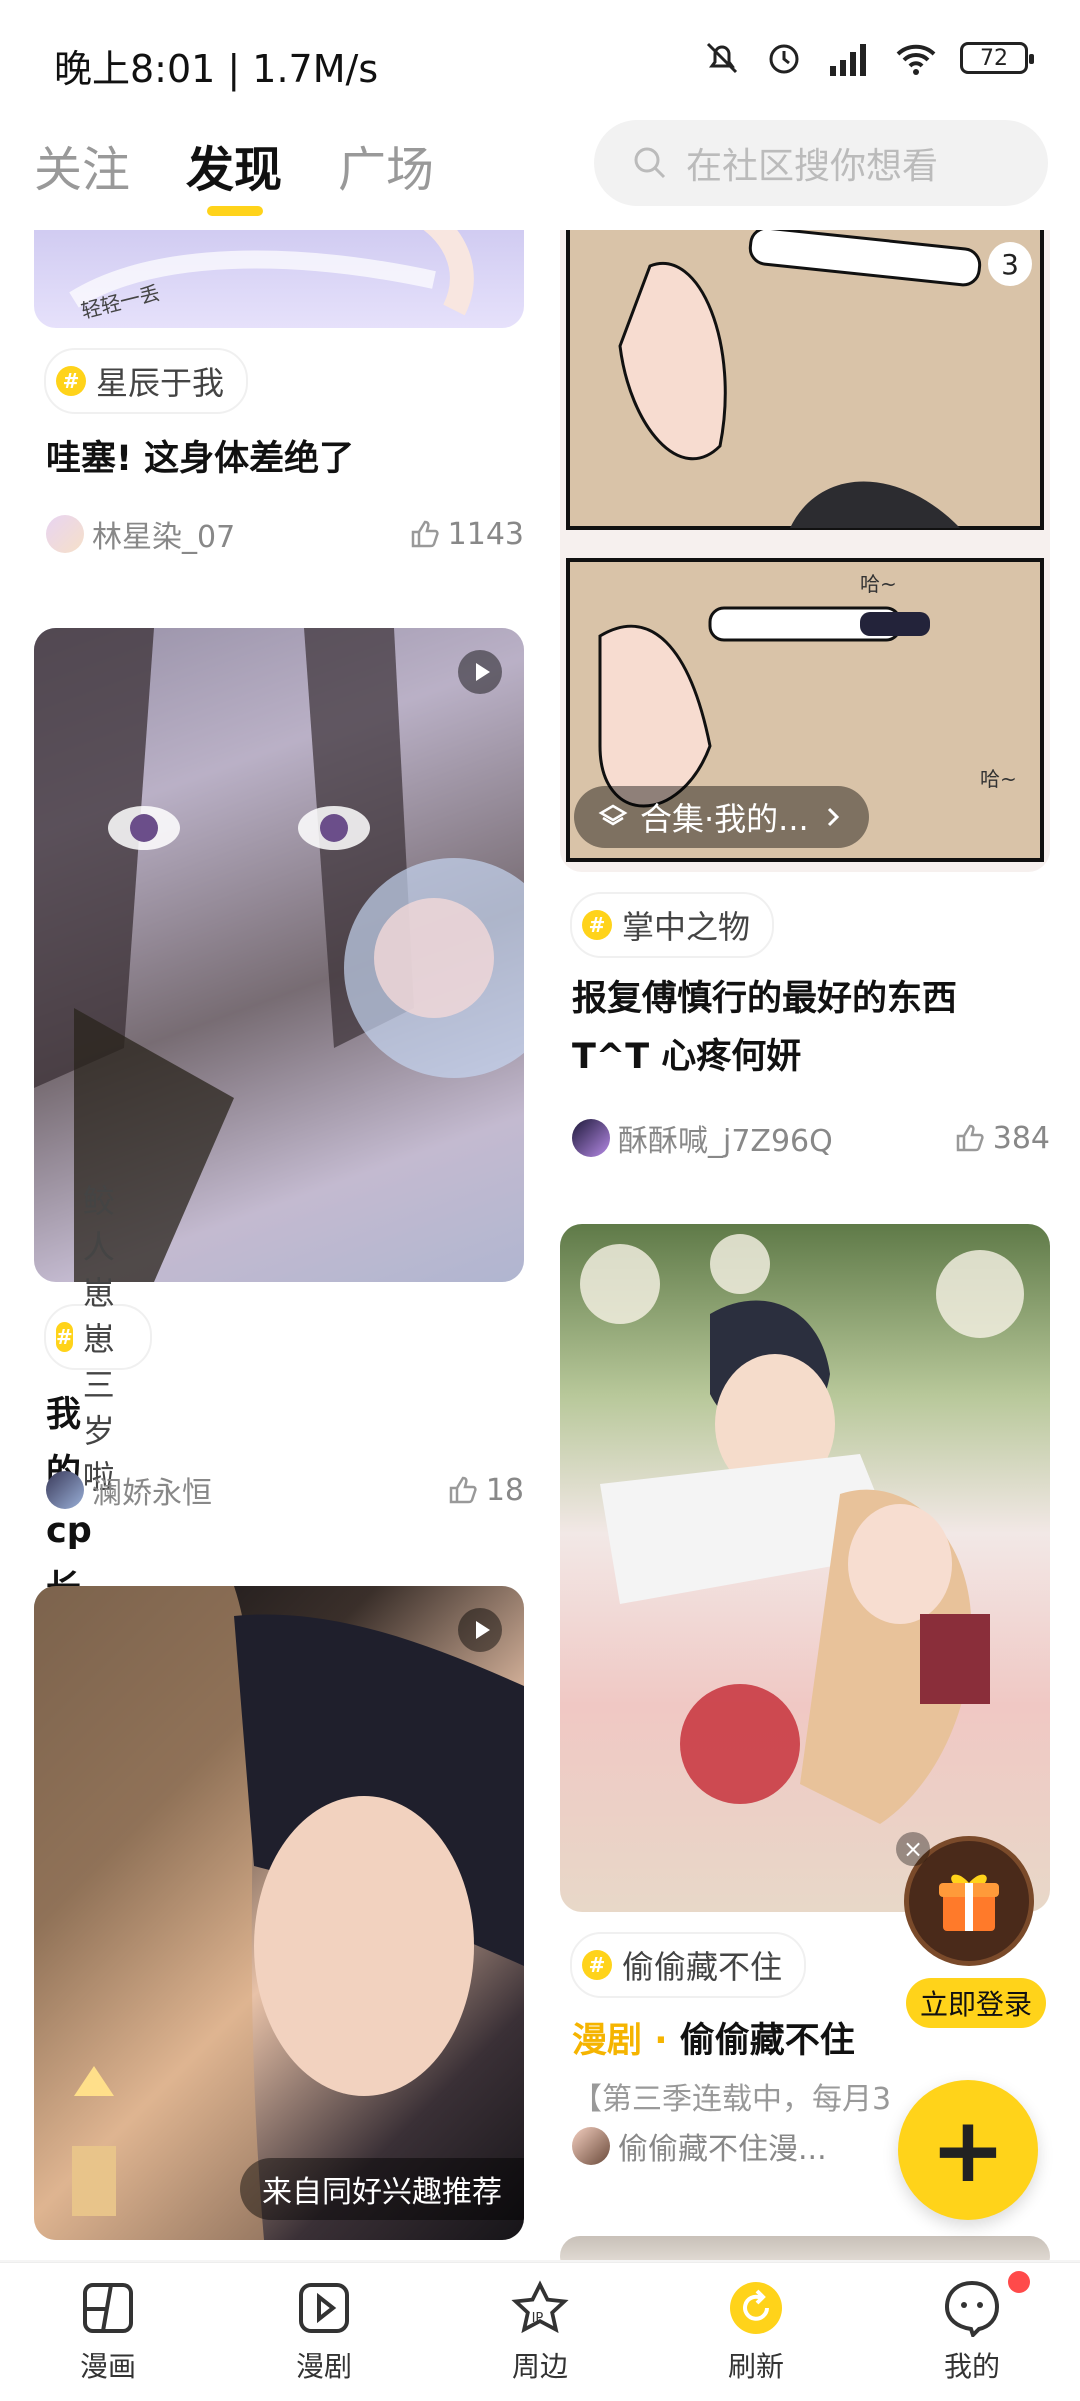 This screenshot has height=2401, width=1080. I want to click on wifi-icon, so click(916, 59).